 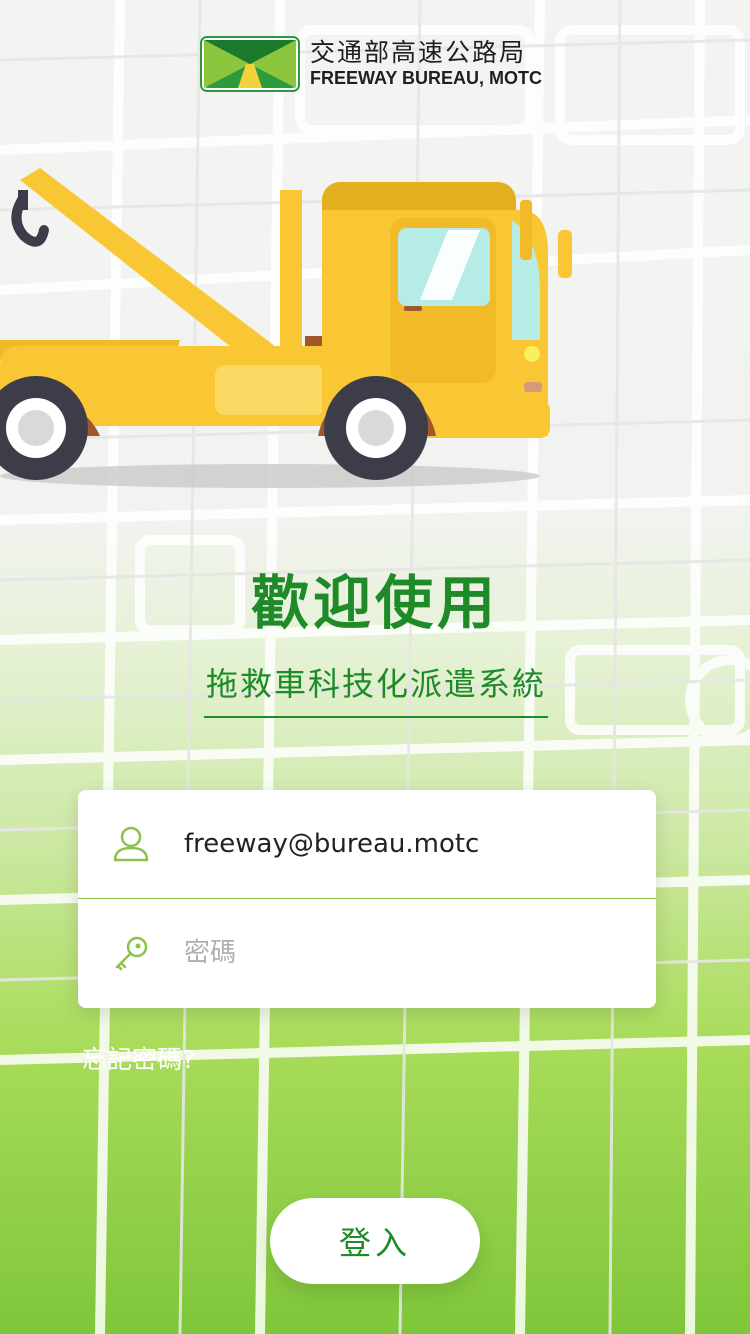 I want to click on system-subtitle: 拖救車科技化派遣系統, so click(x=376, y=689).